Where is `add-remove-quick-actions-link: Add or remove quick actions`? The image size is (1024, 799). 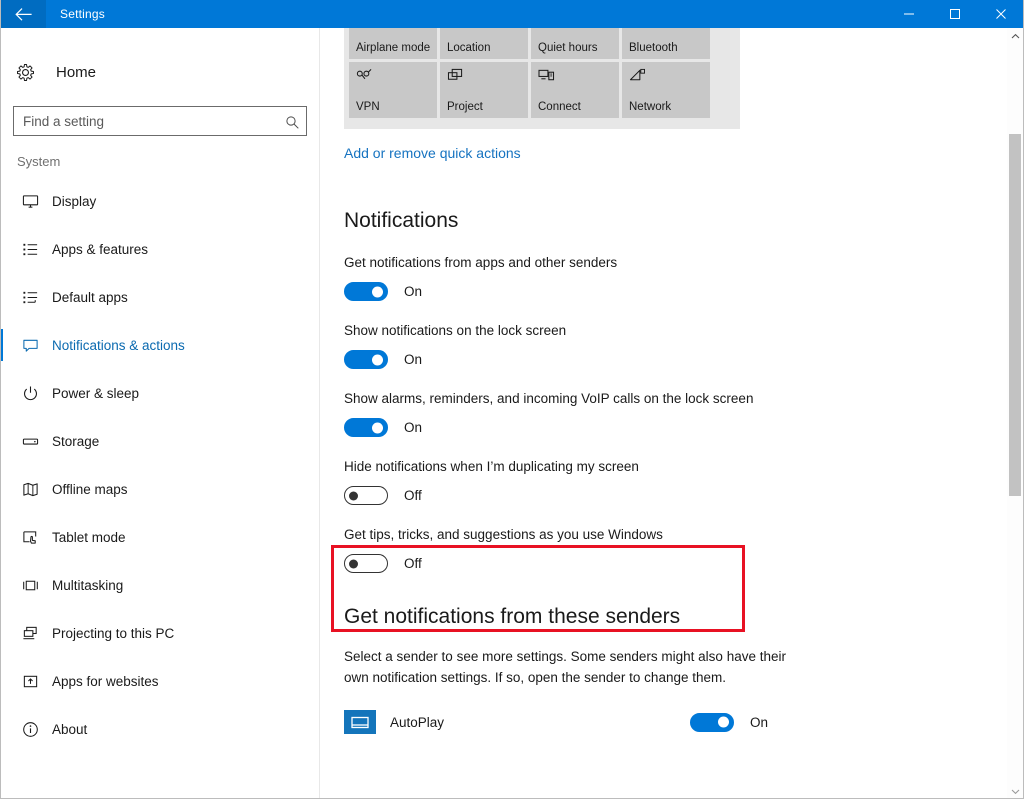
add-remove-quick-actions-link: Add or remove quick actions is located at coordinates (432, 153).